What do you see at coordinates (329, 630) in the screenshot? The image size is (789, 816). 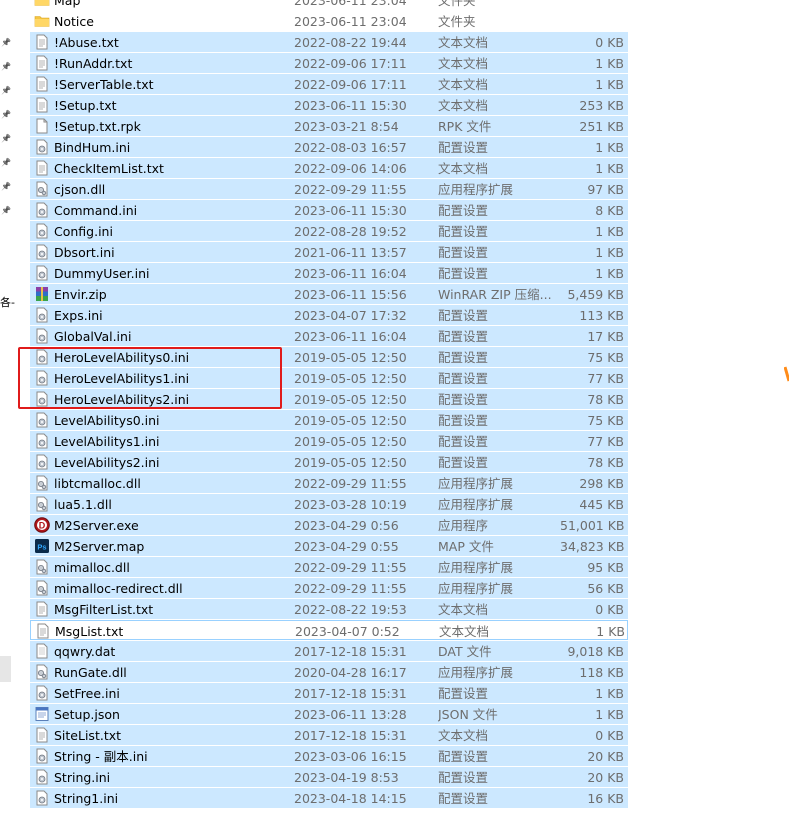 I see `file-row: MsgList.txt 2023-04-07 0:52 文本文档 1 KB` at bounding box center [329, 630].